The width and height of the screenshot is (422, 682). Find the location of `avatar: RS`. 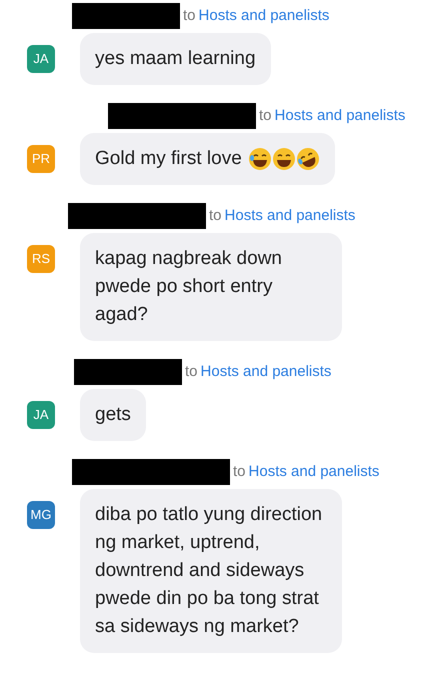

avatar: RS is located at coordinates (41, 259).